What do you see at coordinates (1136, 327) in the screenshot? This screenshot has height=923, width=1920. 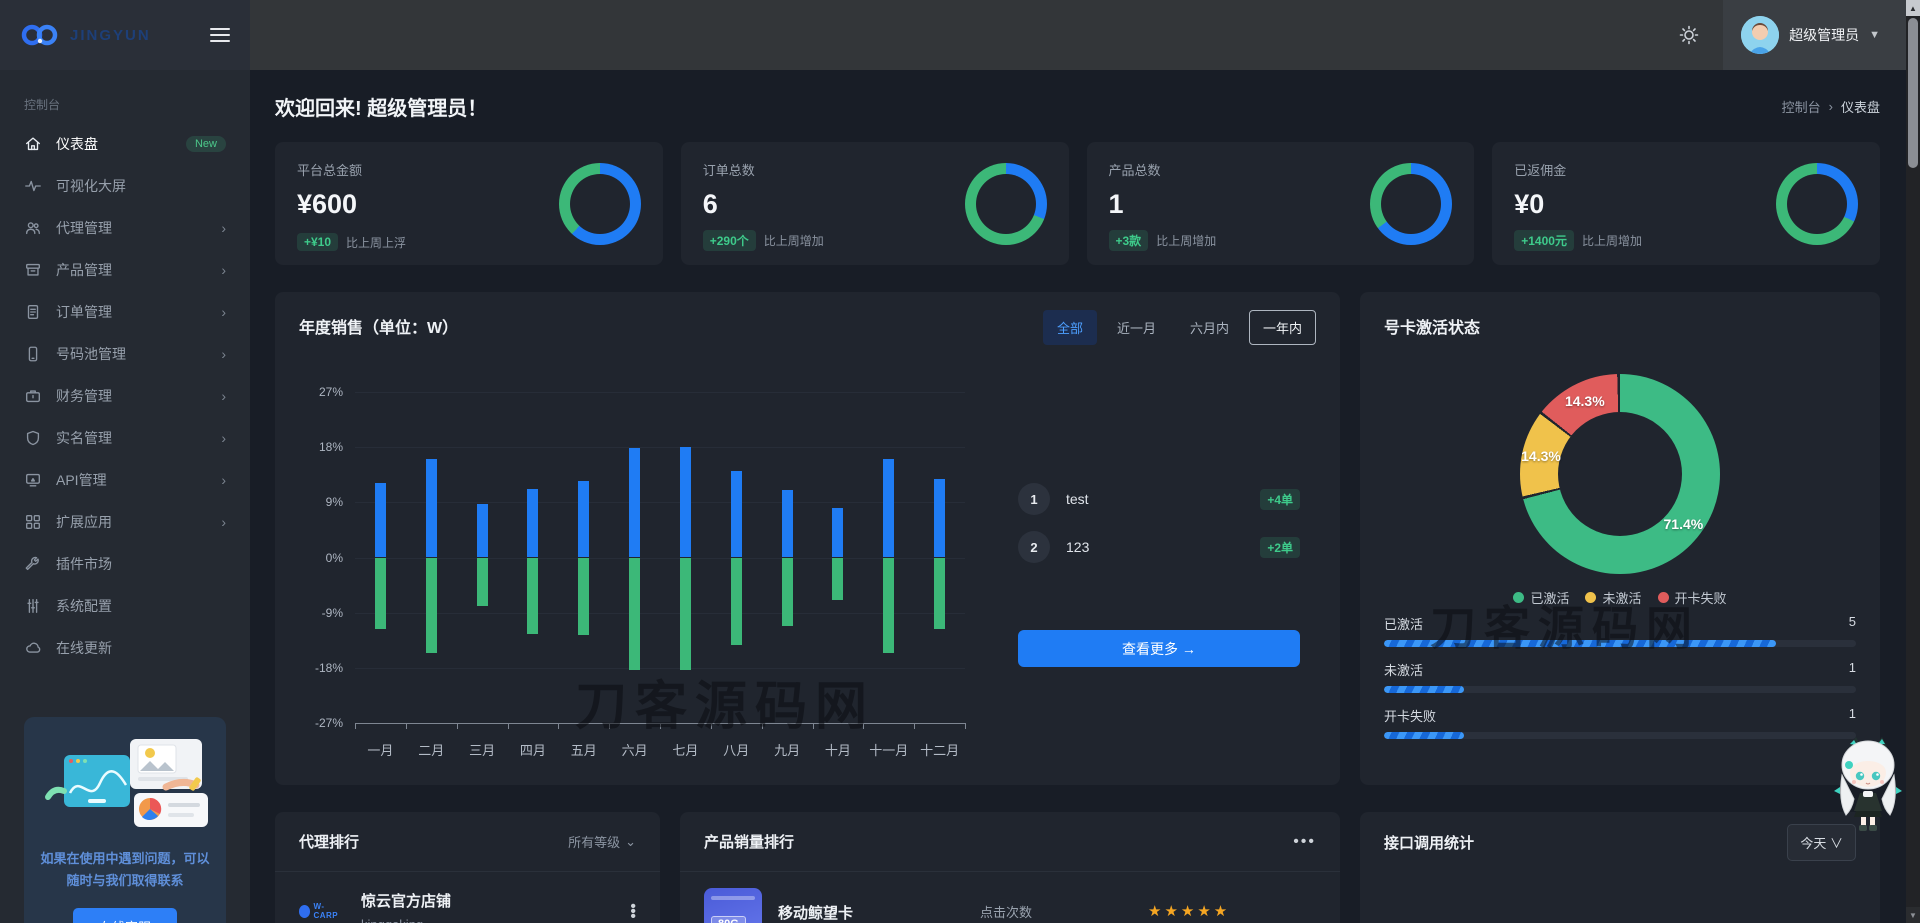 I see `sales-tab-1: 近一月` at bounding box center [1136, 327].